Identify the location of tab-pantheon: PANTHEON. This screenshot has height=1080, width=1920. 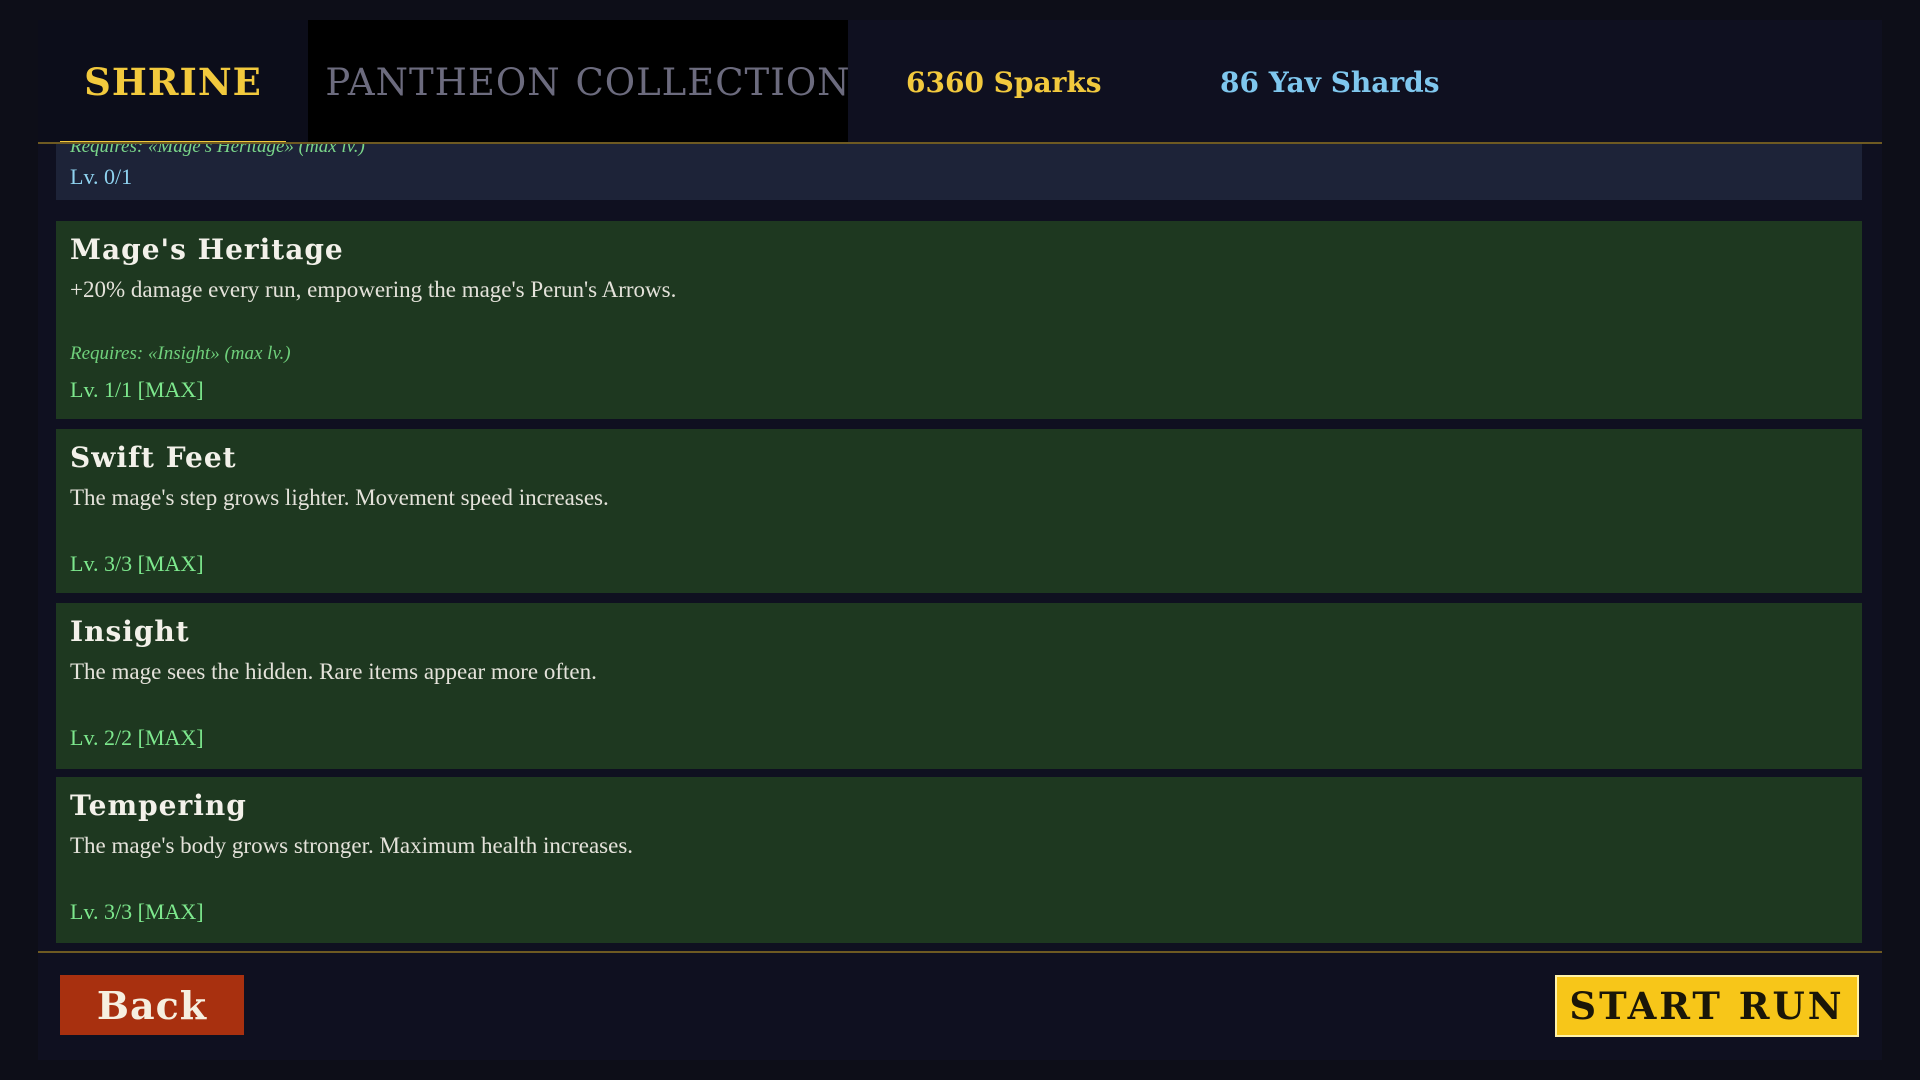
(443, 82).